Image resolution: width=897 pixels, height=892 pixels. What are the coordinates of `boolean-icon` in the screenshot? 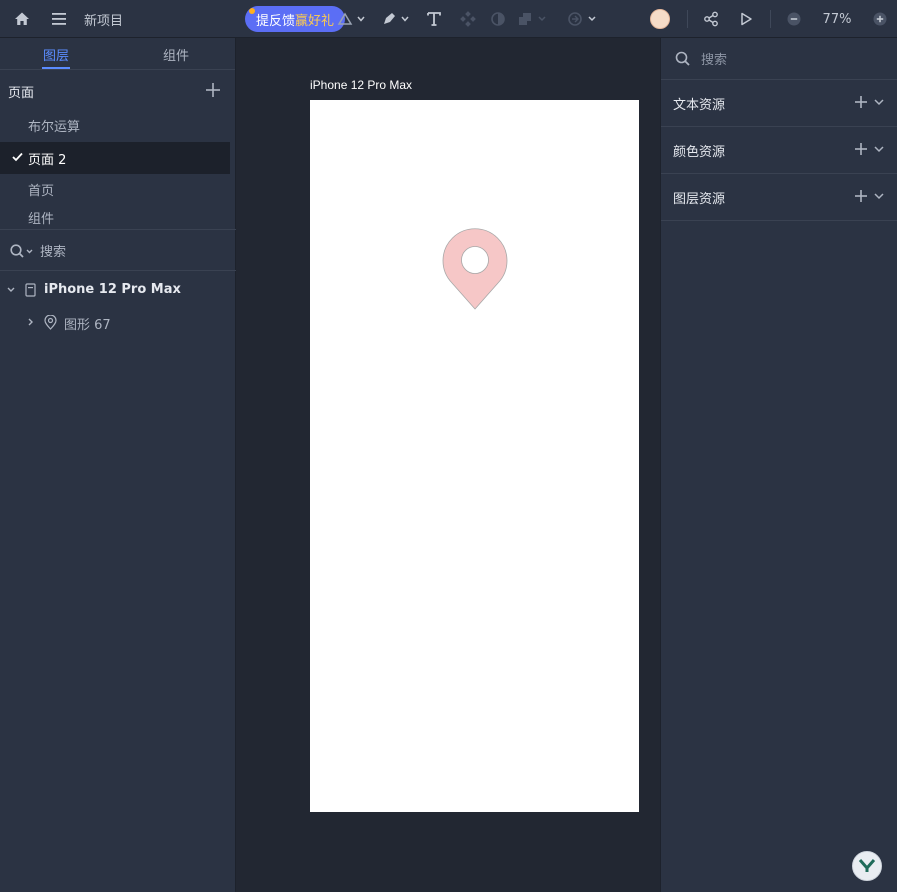 It's located at (533, 19).